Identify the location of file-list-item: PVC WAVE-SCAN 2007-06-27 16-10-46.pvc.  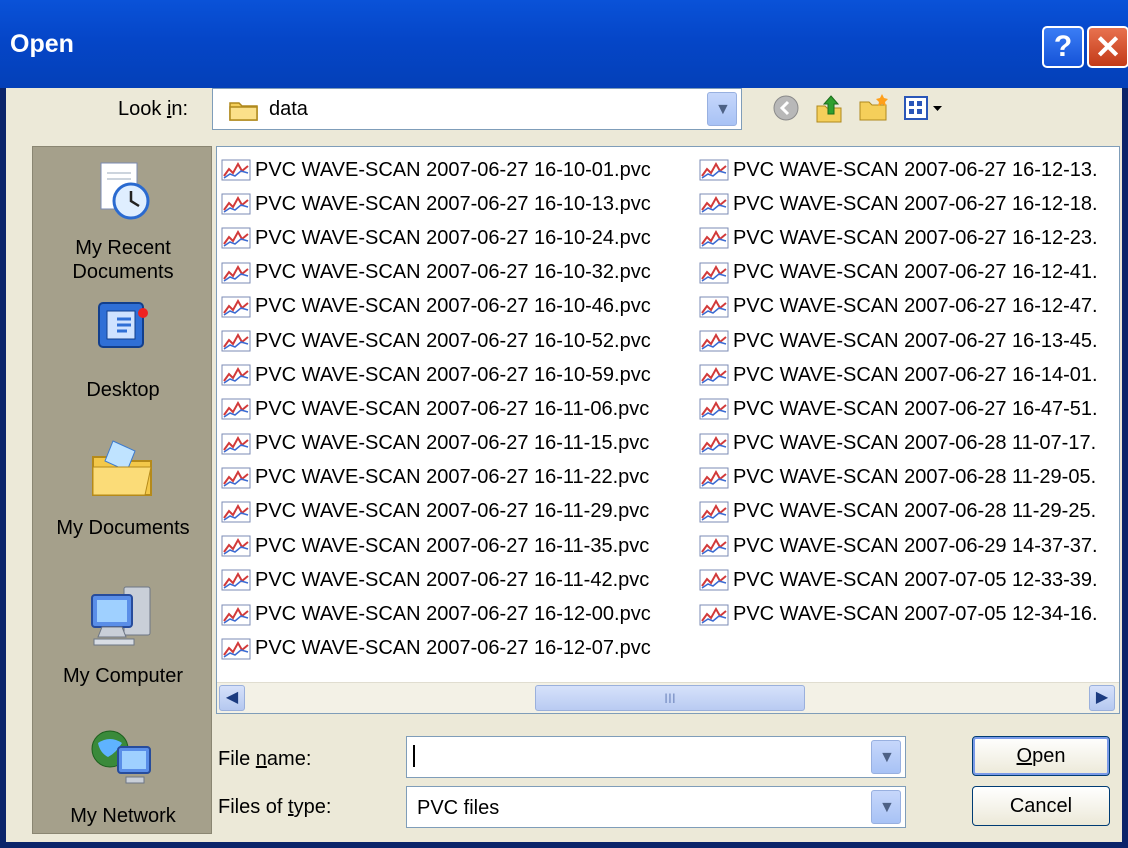
(436, 307).